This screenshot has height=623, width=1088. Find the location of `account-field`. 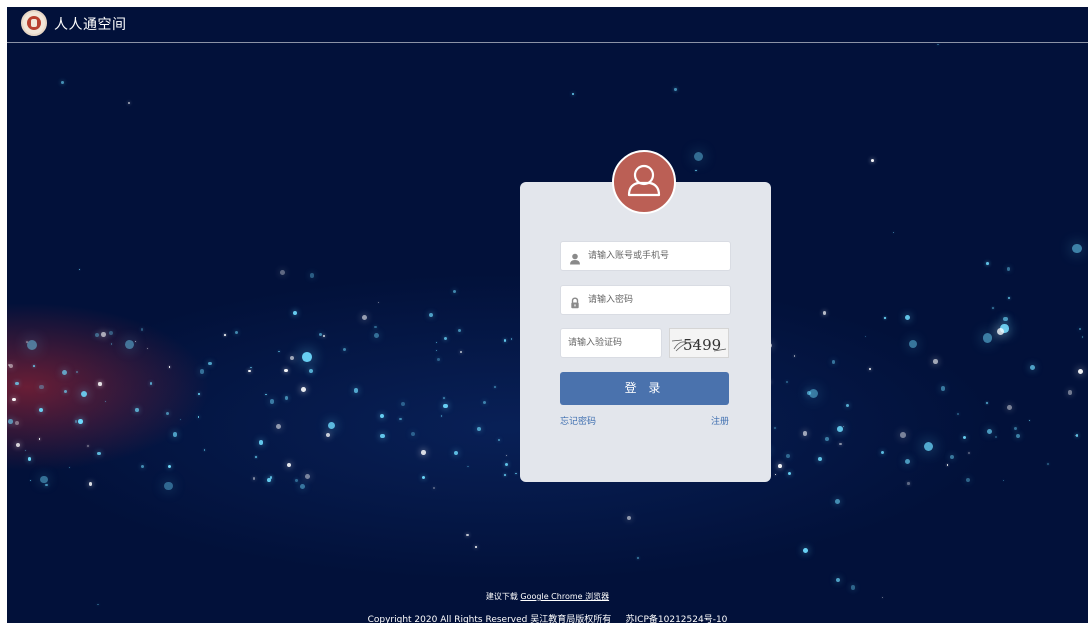

account-field is located at coordinates (645, 256).